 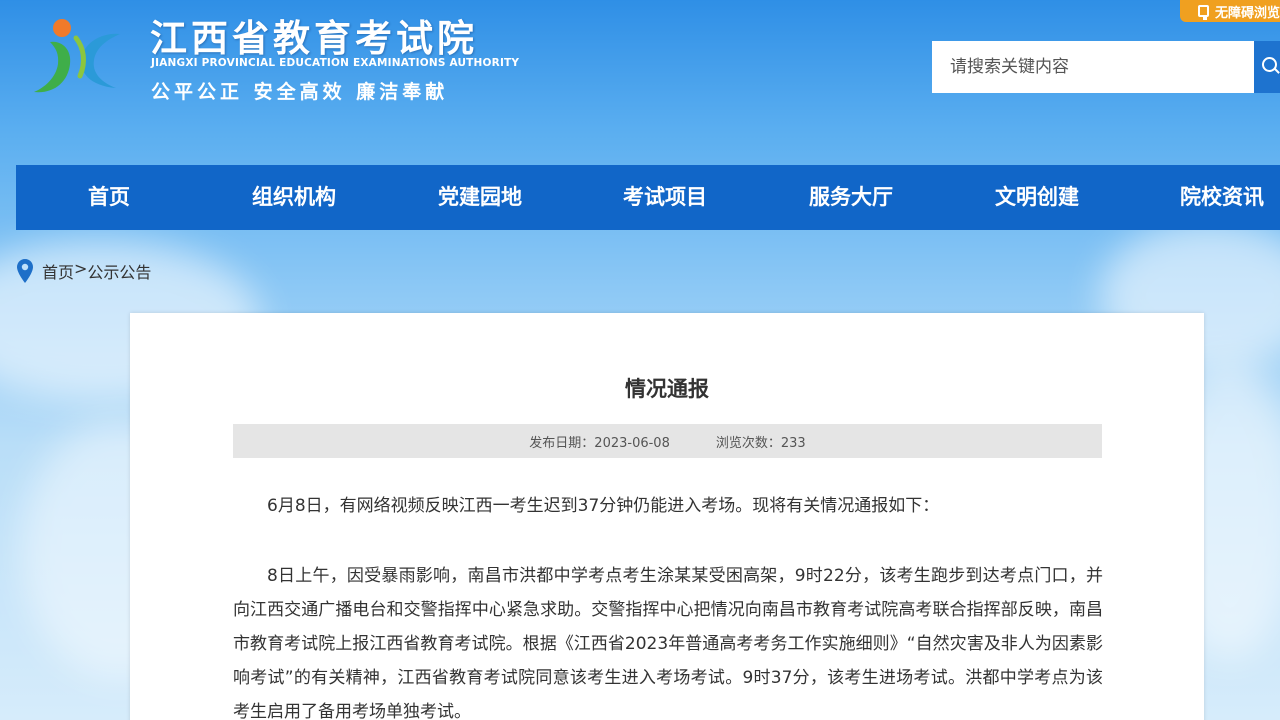 What do you see at coordinates (1218, 197) in the screenshot?
I see `nav-item-college-news: 院校资讯` at bounding box center [1218, 197].